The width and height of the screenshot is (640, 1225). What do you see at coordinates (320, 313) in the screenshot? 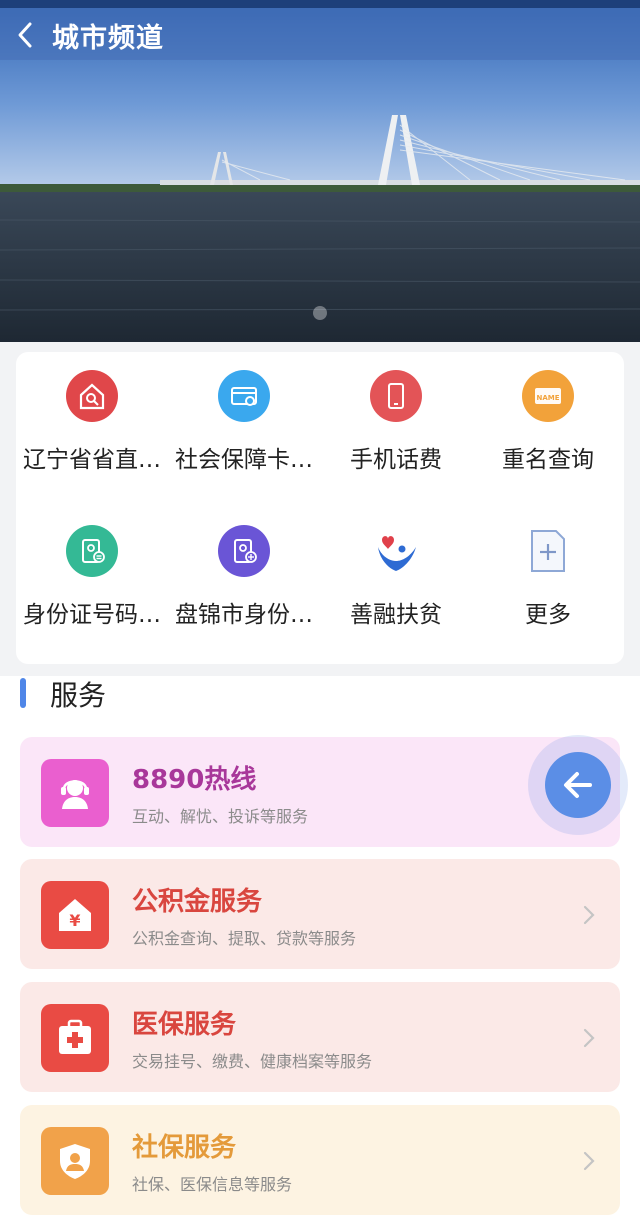
I see `carousel-indicator` at bounding box center [320, 313].